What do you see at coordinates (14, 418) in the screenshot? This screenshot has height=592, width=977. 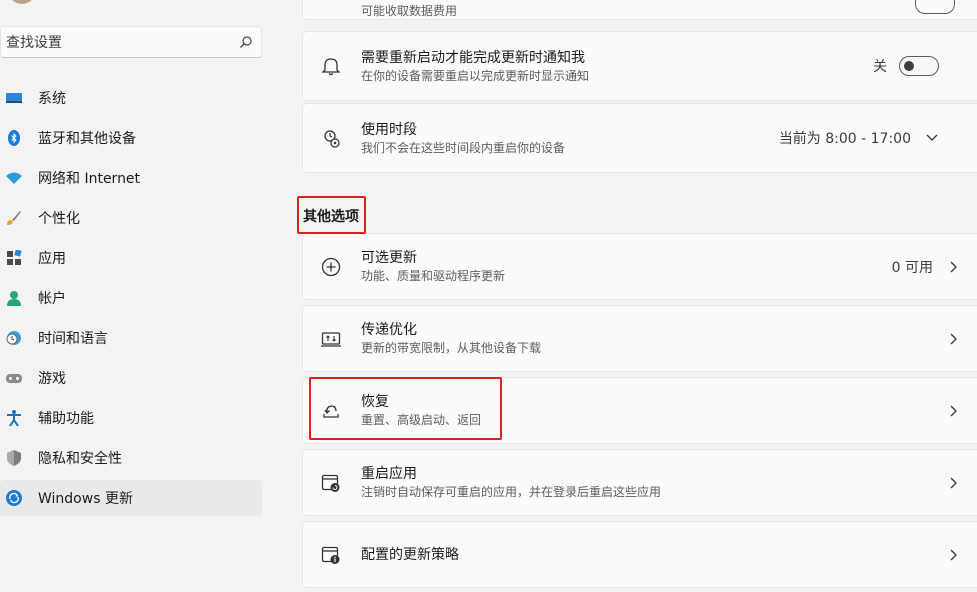 I see `accessibility-icon` at bounding box center [14, 418].